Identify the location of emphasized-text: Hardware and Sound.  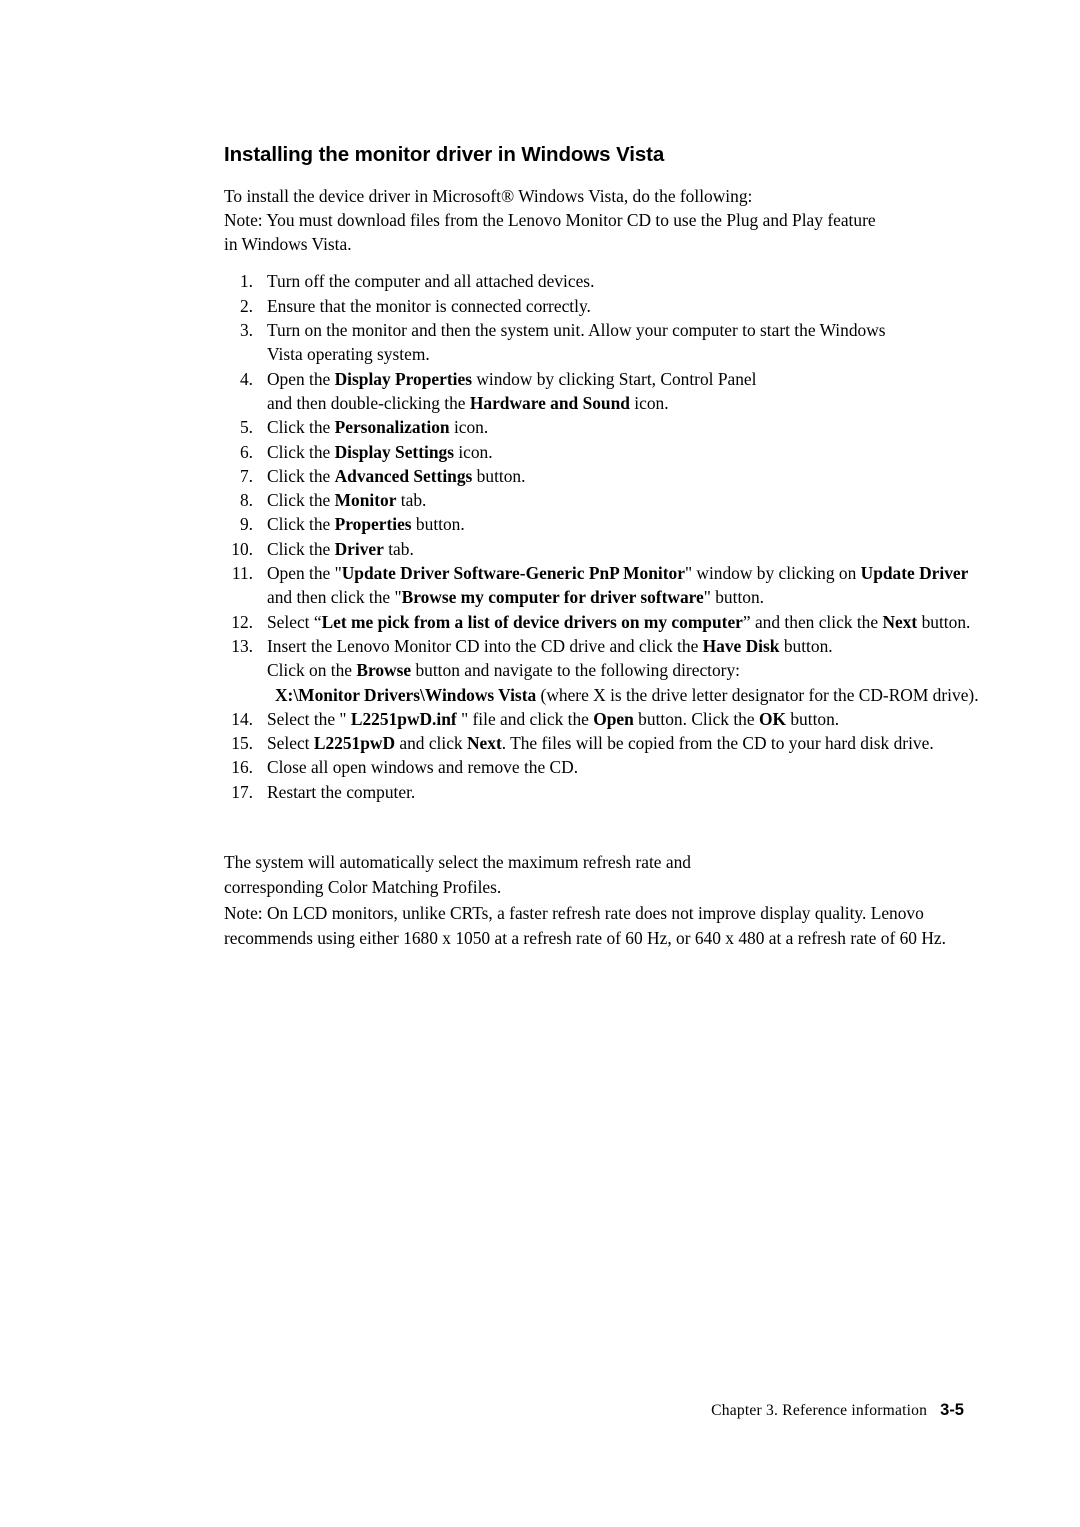
(549, 402).